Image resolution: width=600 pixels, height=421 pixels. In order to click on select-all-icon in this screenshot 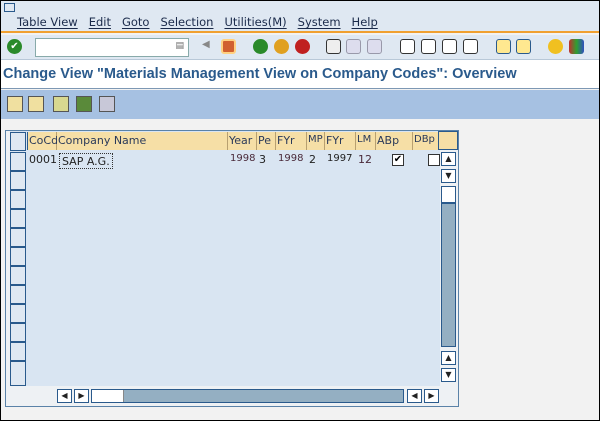, I will do `click(61, 104)`.